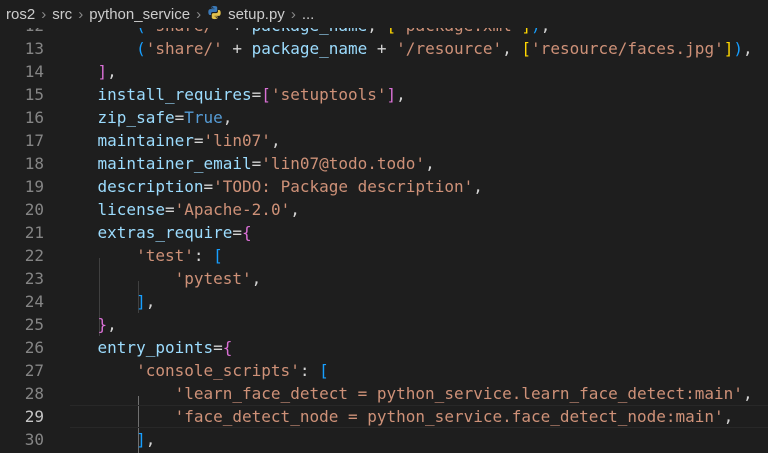  I want to click on code-line: 26 entry_points={, so click(384, 347).